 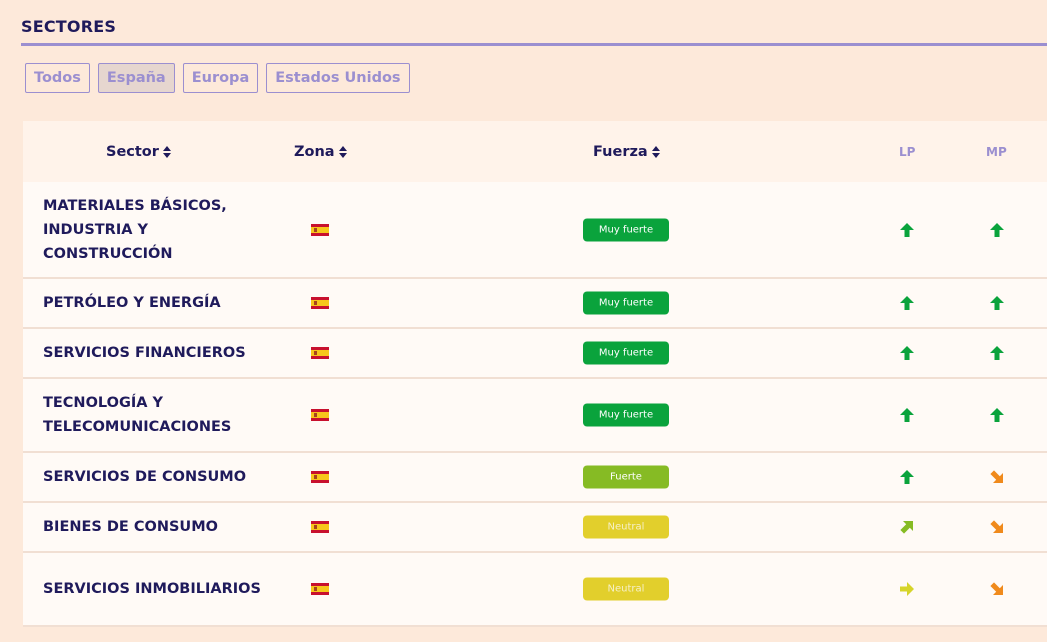 I want to click on table-row: SERVICIOS INMOBILIARIOS Neutral, so click(x=535, y=590).